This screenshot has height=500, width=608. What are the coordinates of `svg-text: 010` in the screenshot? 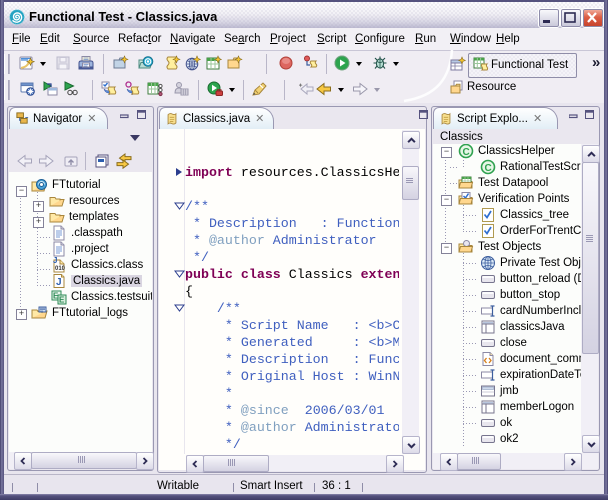 It's located at (60, 269).